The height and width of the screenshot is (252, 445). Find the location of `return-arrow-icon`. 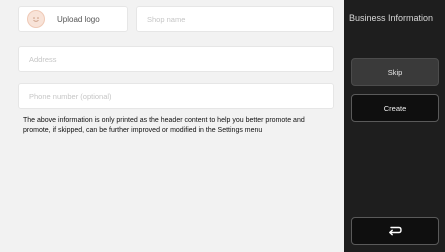

return-arrow-icon is located at coordinates (395, 231).